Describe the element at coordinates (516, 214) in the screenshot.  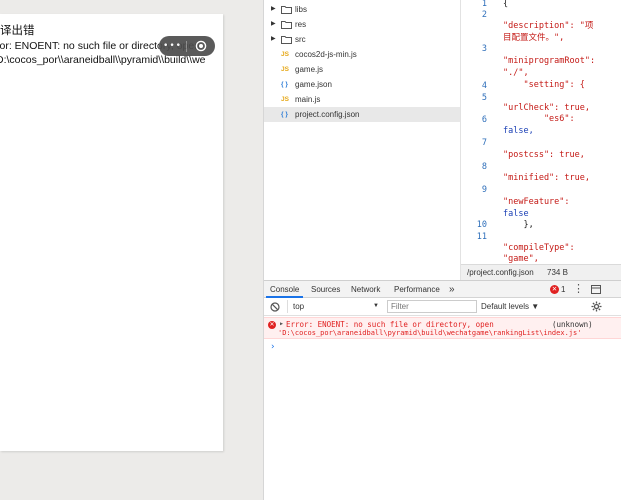
I see `code-line: false` at that location.